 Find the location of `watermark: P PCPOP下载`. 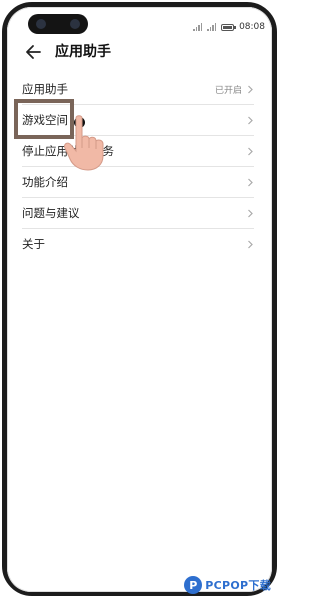

watermark: P PCPOP下载 is located at coordinates (227, 585).